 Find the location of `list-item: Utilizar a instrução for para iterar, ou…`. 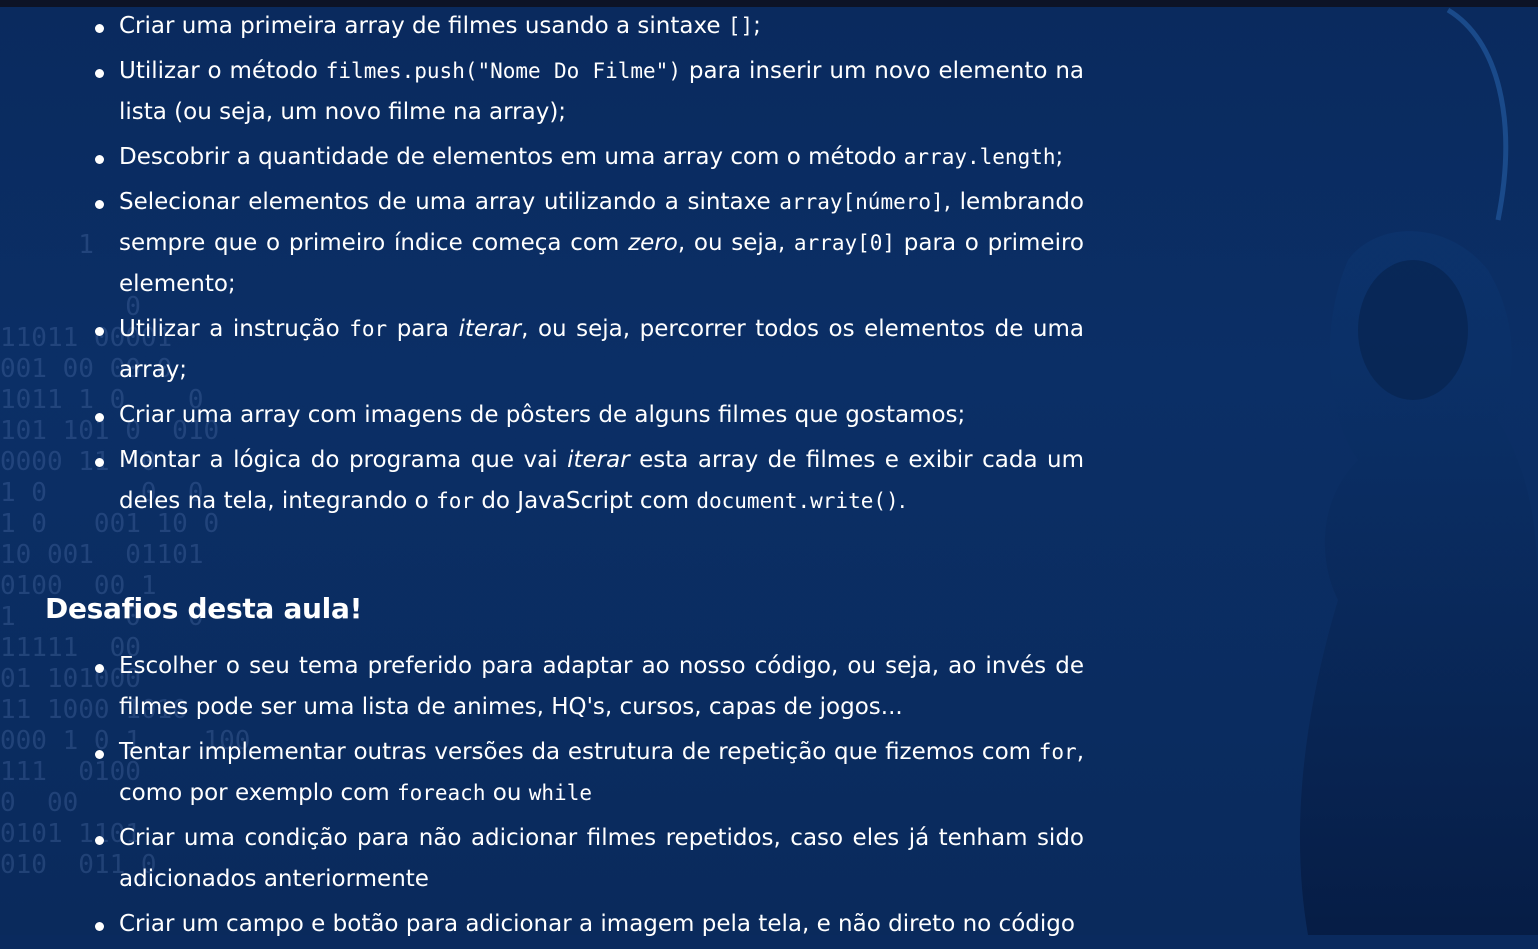

list-item: Utilizar a instrução for para iterar, ou… is located at coordinates (589, 350).